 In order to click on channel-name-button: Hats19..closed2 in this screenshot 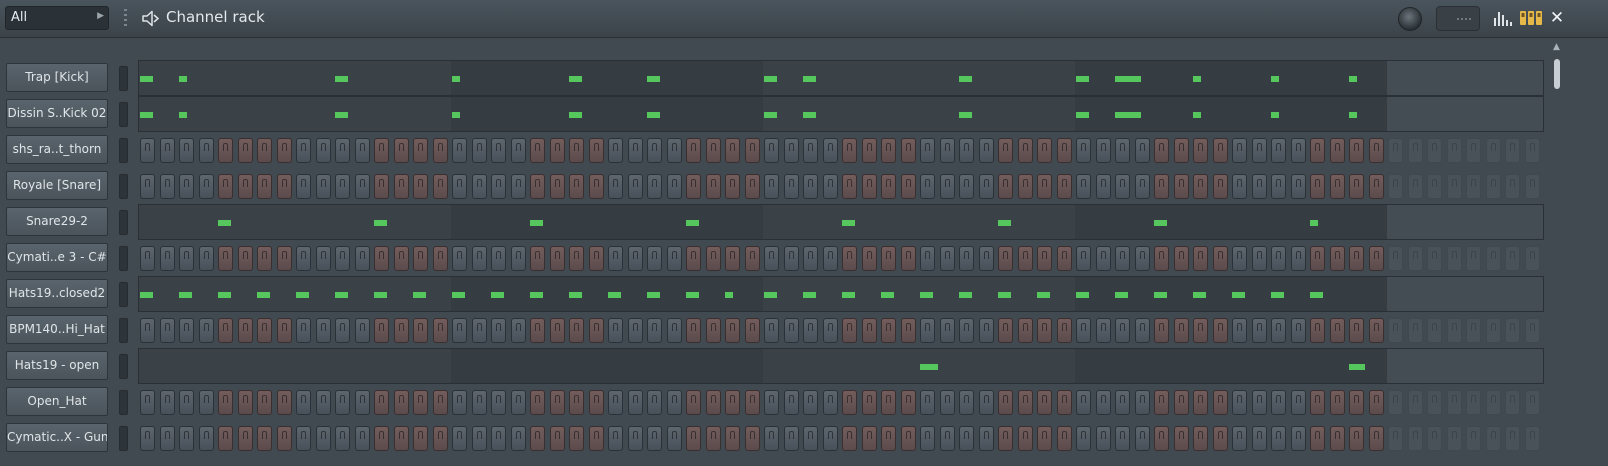, I will do `click(57, 293)`.